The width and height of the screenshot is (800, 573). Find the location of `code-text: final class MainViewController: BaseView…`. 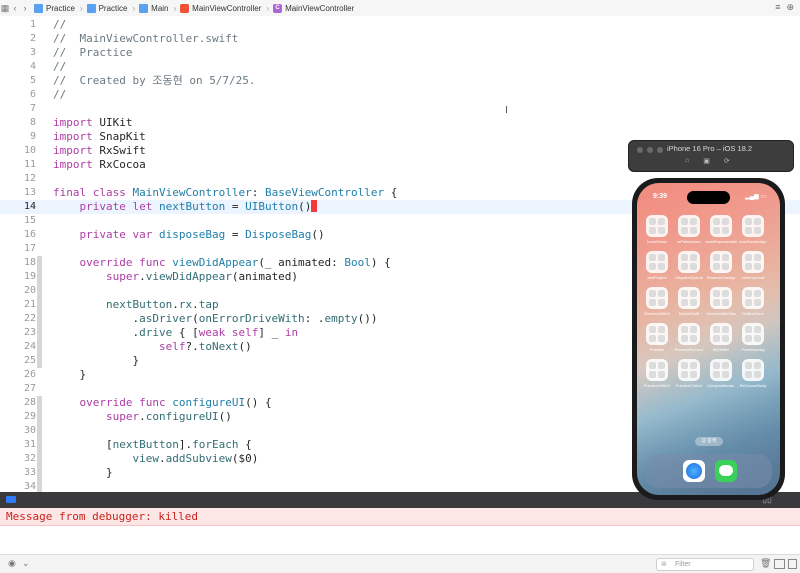

code-text: final class MainViewController: BaseView… is located at coordinates (225, 192).